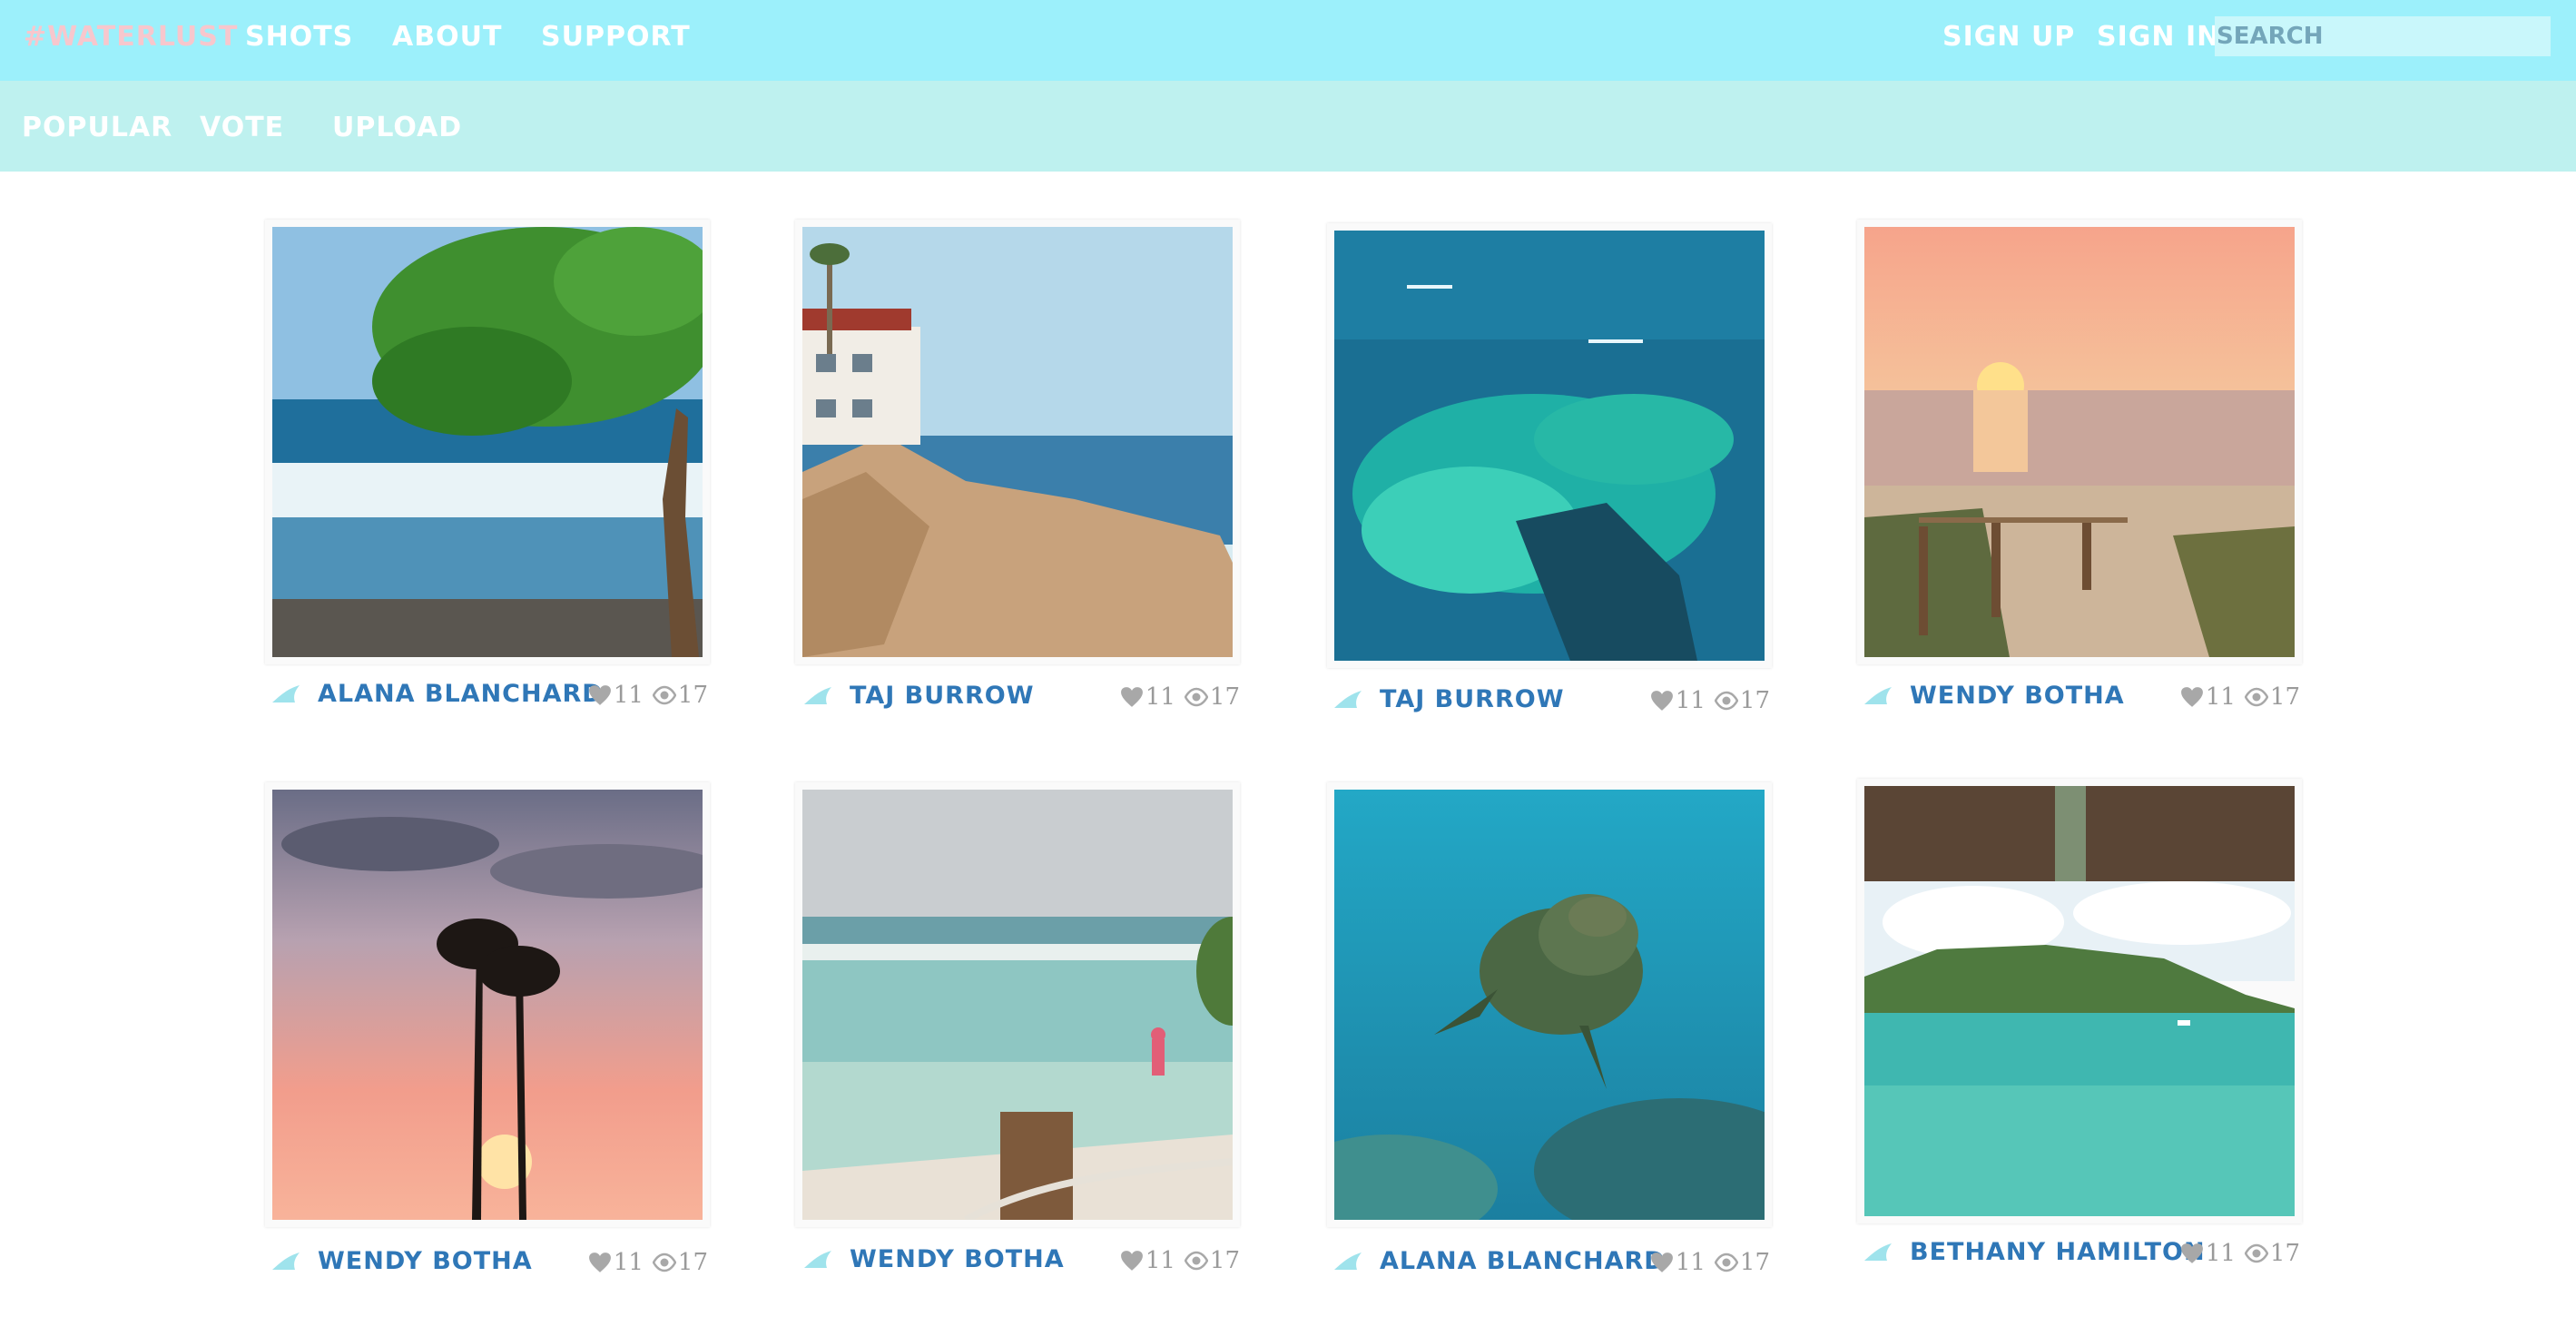  Describe the element at coordinates (2009, 37) in the screenshot. I see `sign-up-link: SIGN UP` at that location.